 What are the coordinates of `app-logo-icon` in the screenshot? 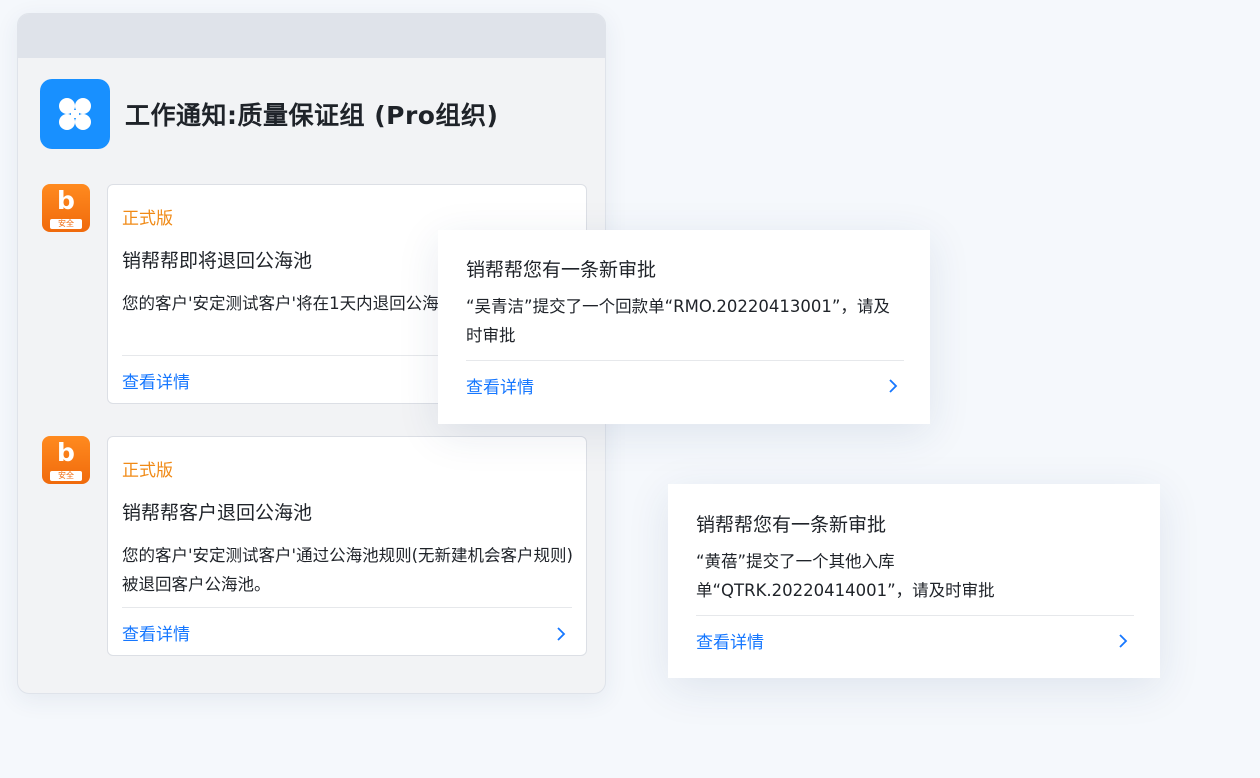 It's located at (75, 114).